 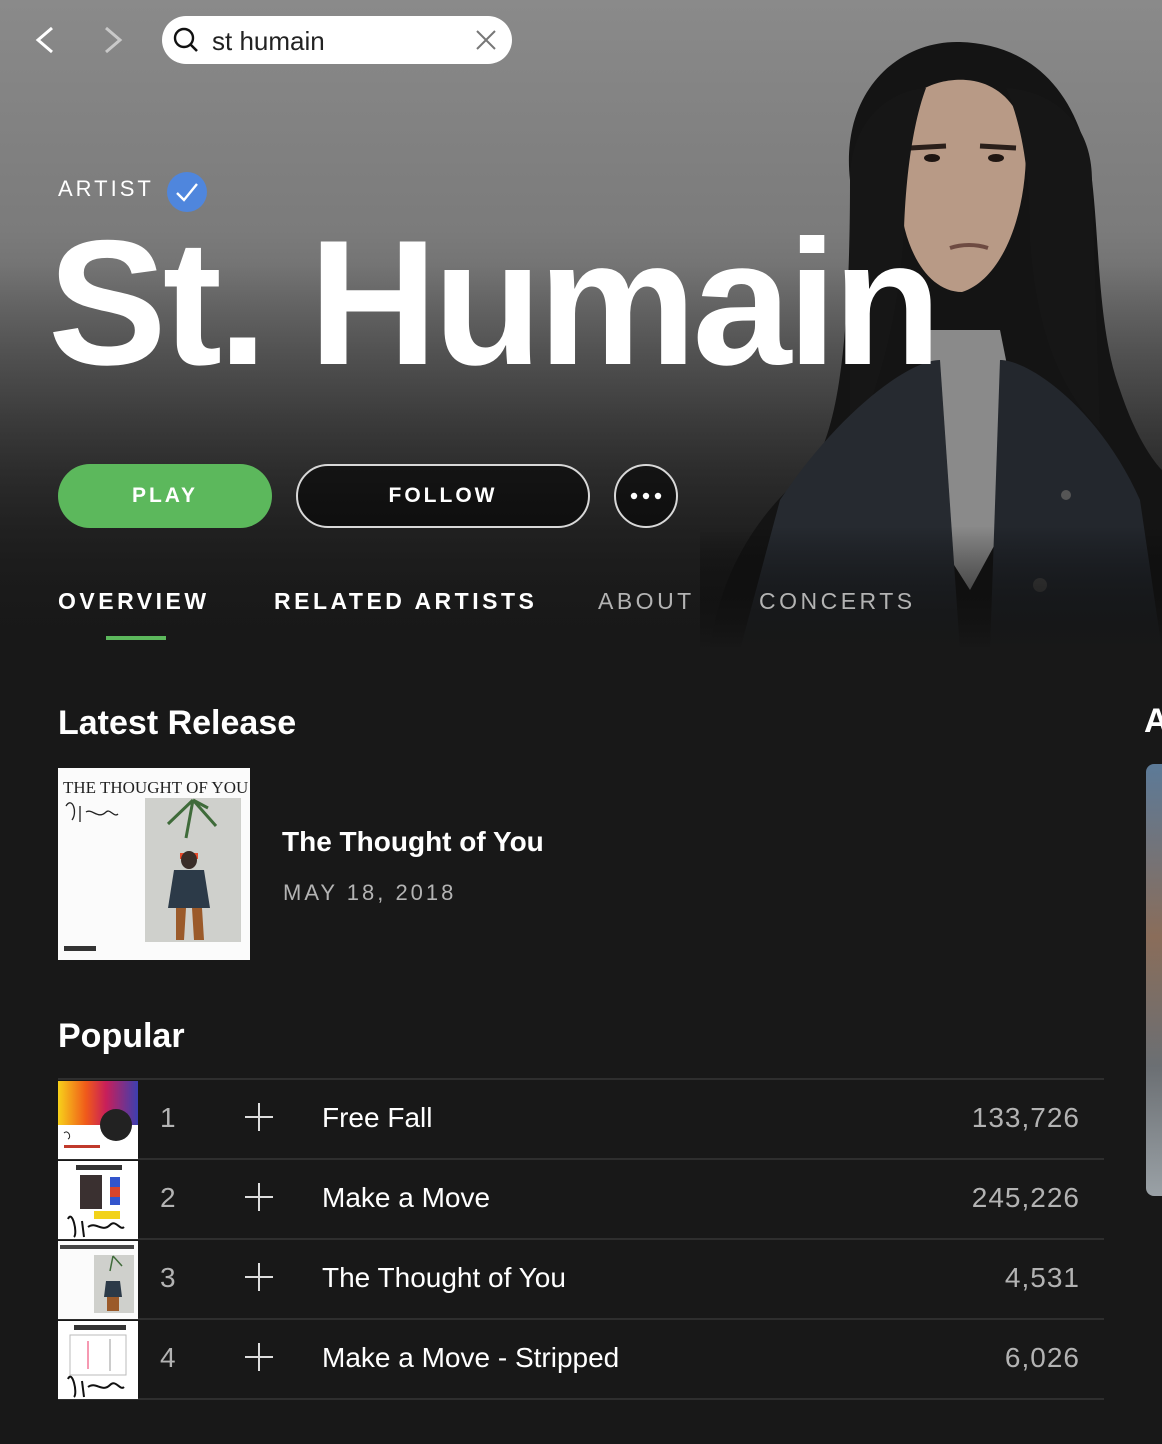 I want to click on follow-button: FOLLOW, so click(x=443, y=496).